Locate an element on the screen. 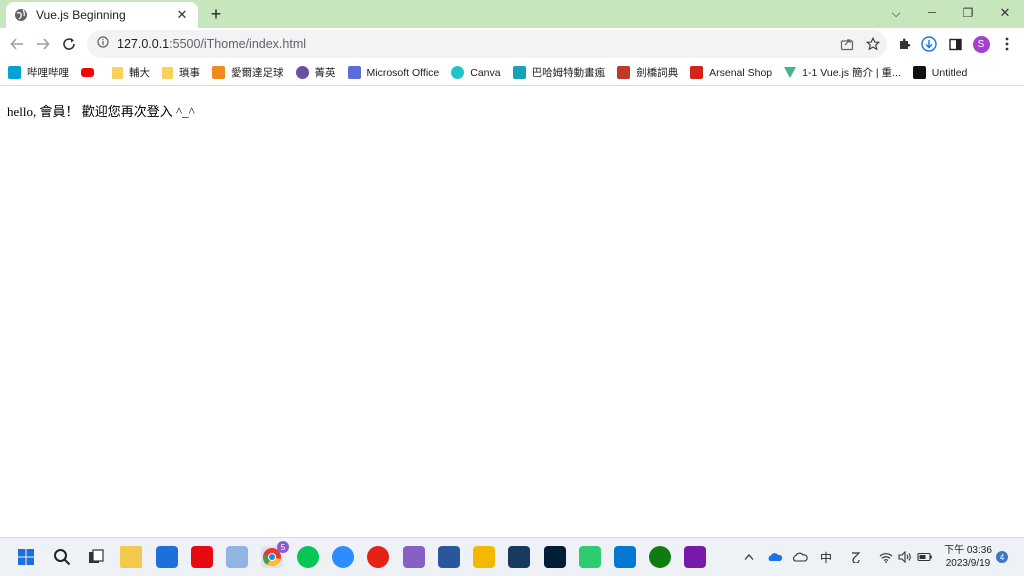 Image resolution: width=1024 pixels, height=576 pixels. info-icon is located at coordinates (103, 44).